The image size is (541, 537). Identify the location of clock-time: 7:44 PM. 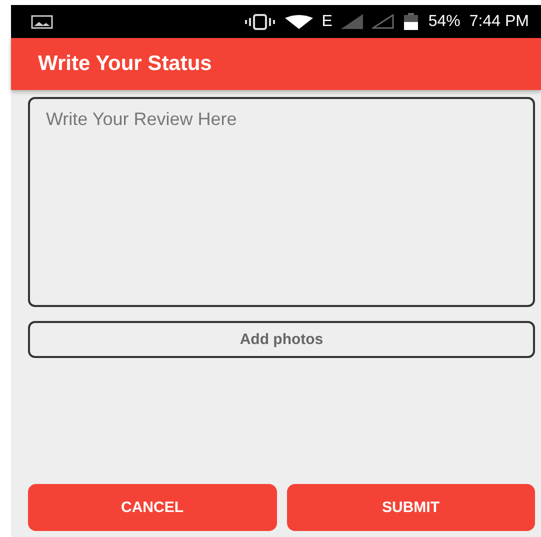
(499, 21).